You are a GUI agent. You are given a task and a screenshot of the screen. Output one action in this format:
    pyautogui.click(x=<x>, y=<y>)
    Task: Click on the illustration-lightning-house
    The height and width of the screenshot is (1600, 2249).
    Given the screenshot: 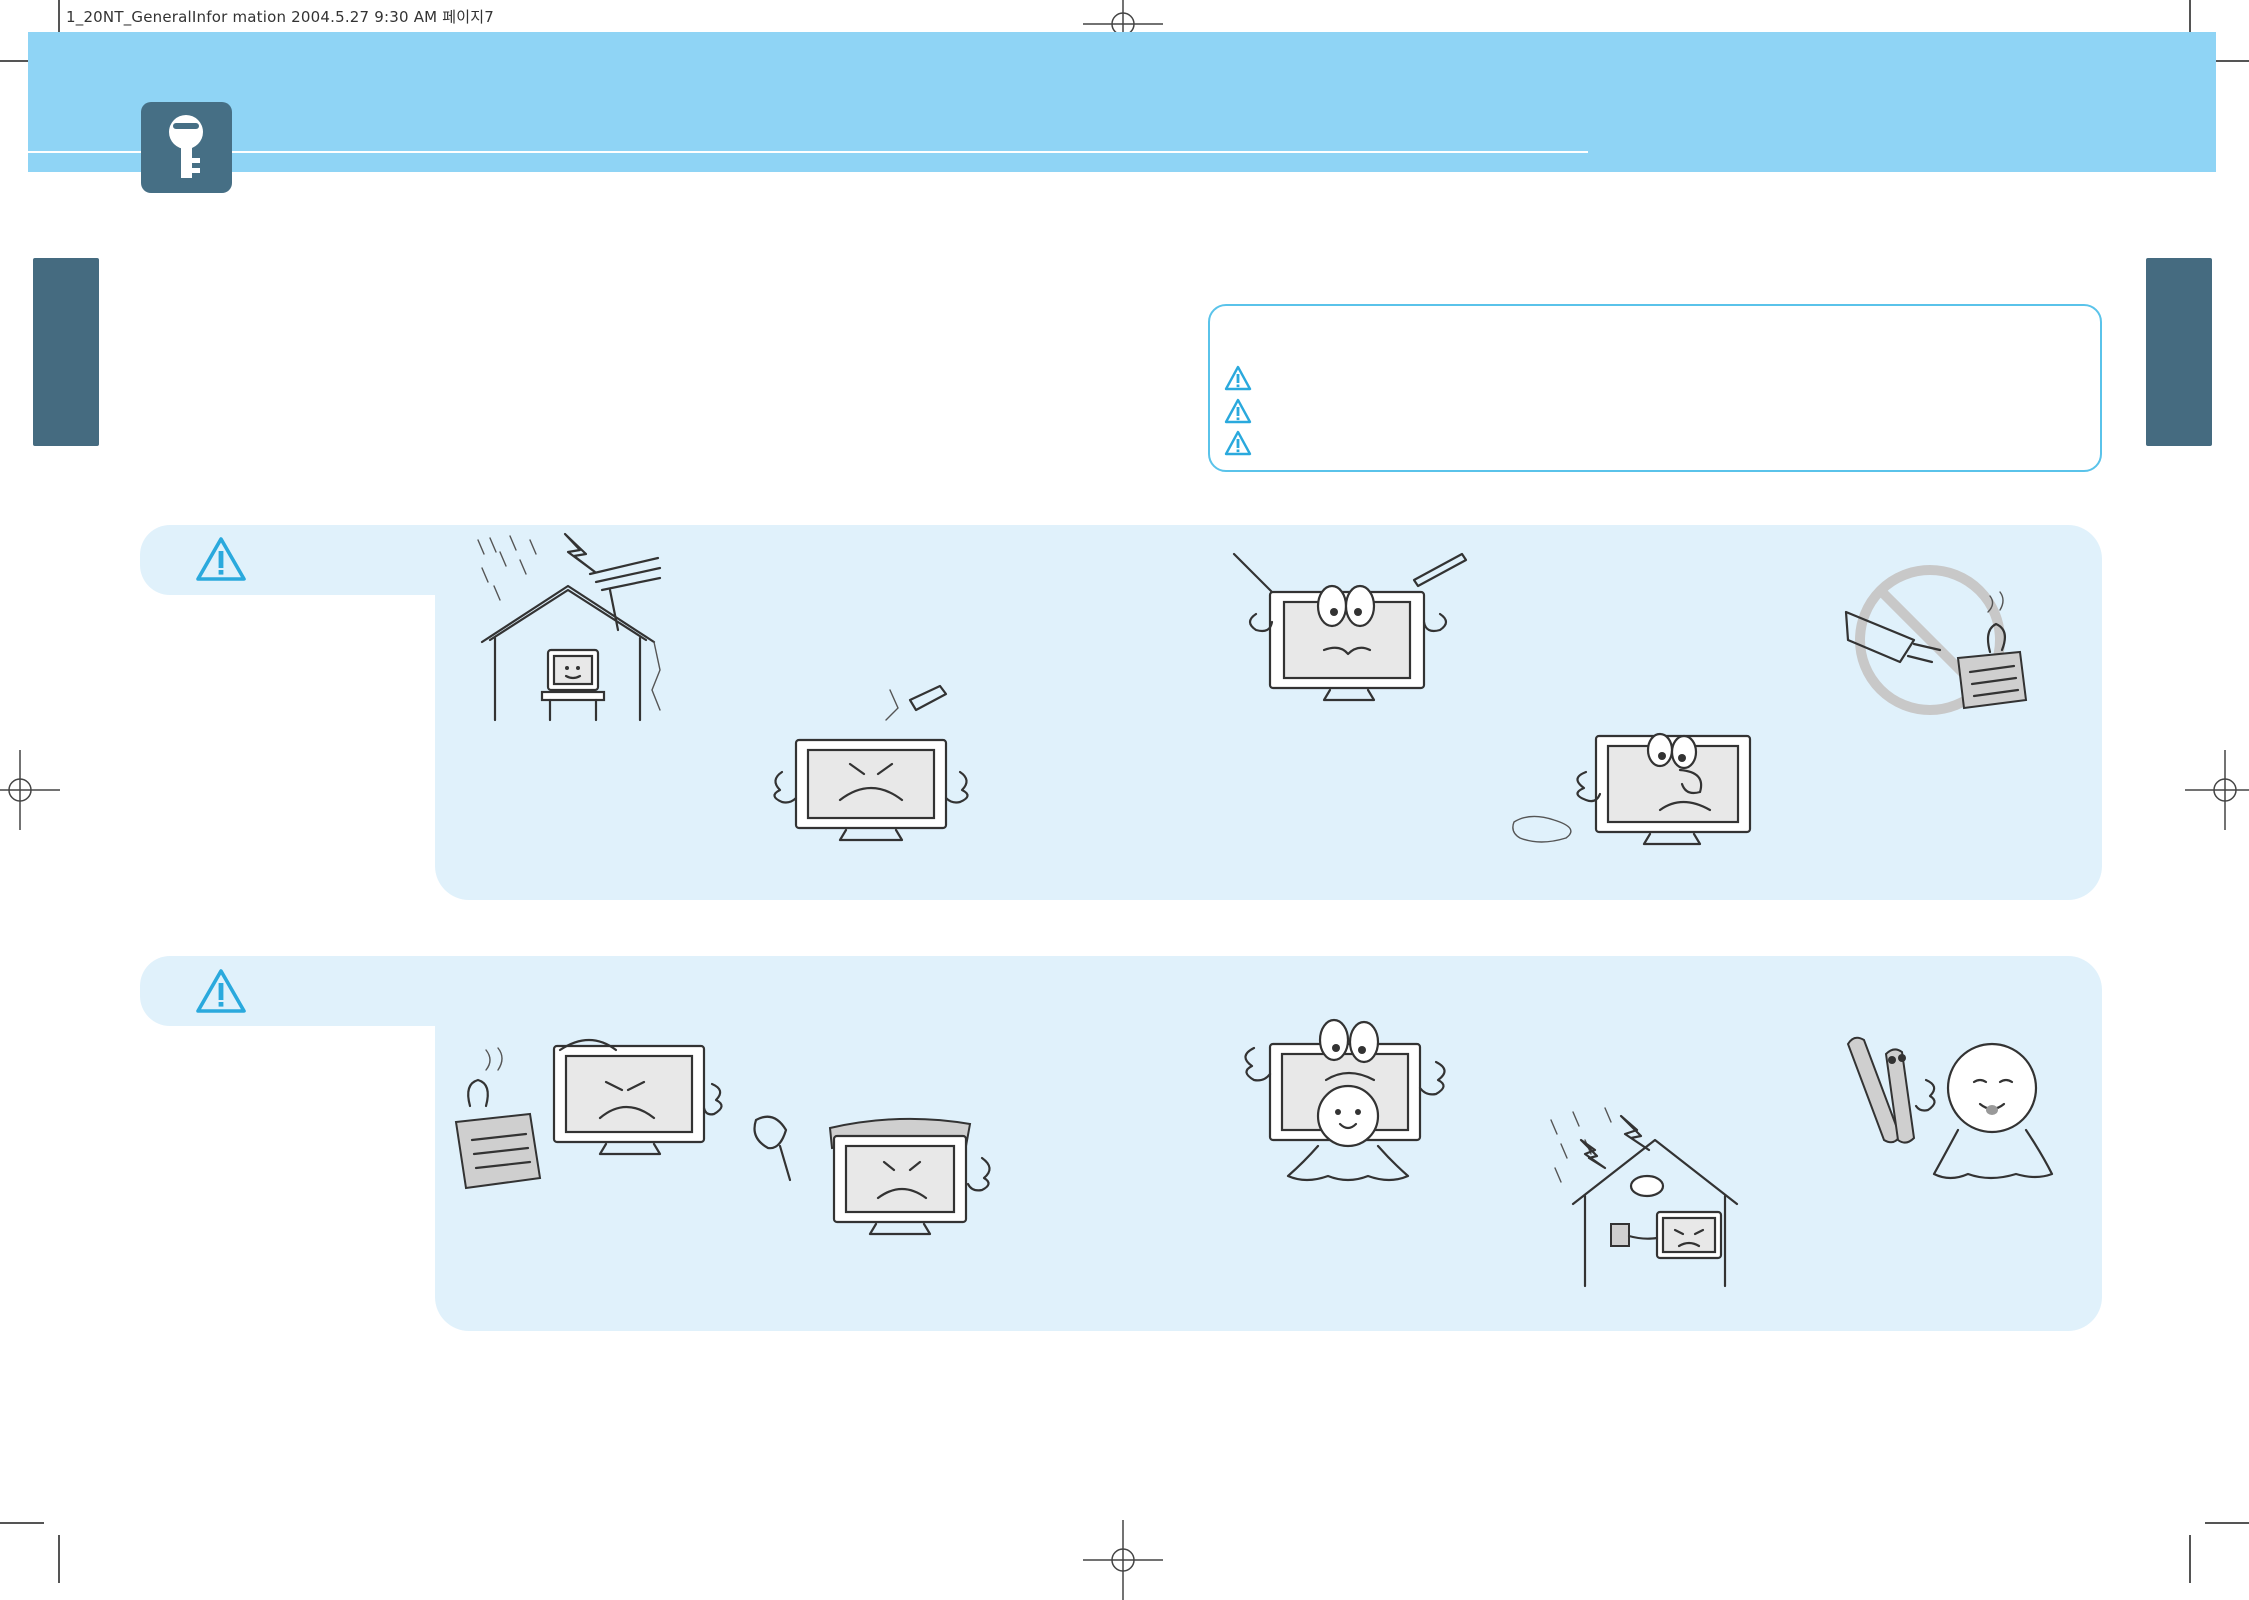 What is the action you would take?
    pyautogui.click(x=569, y=627)
    